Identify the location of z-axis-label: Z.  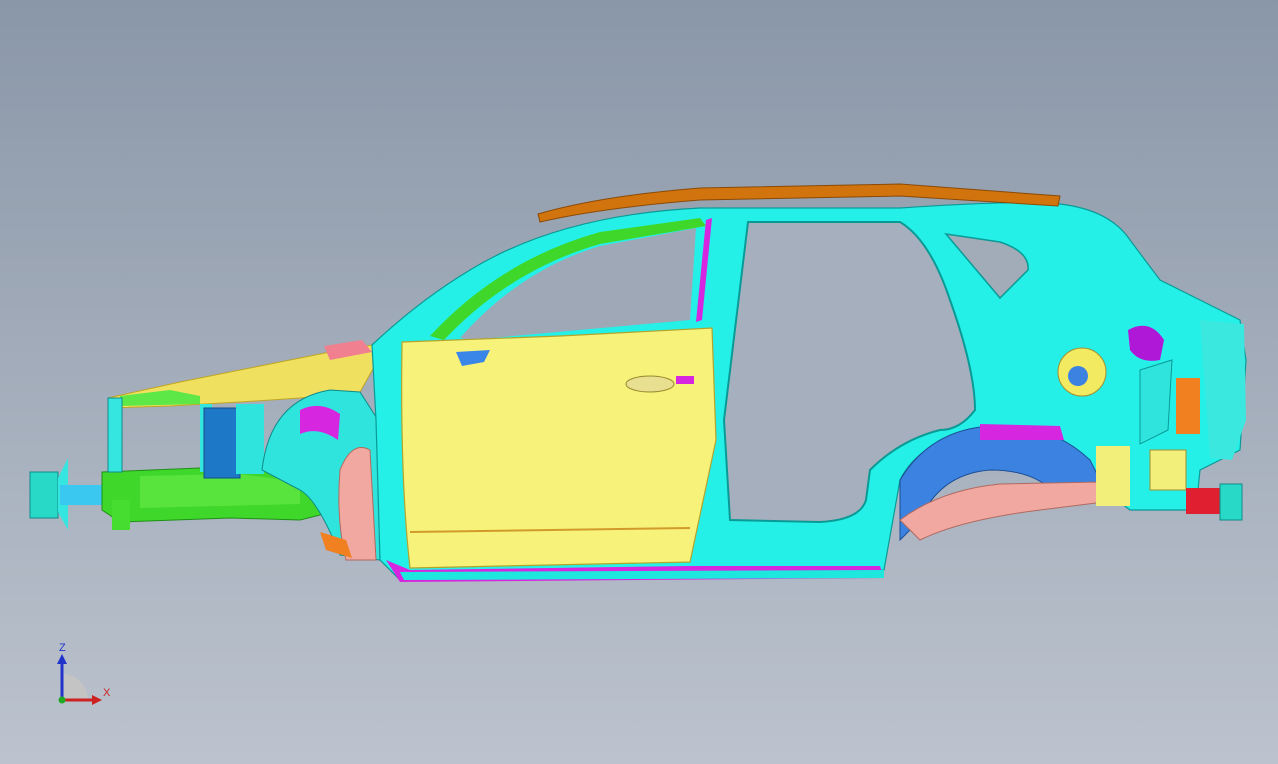
(62, 648).